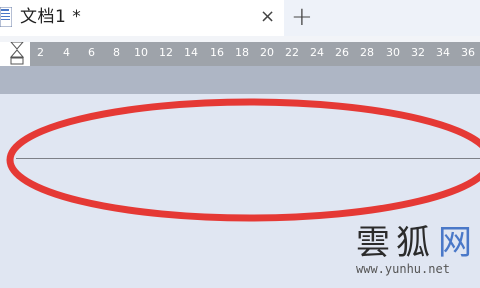  Describe the element at coordinates (66, 52) in the screenshot. I see `ruler-tick-label: 4` at that location.